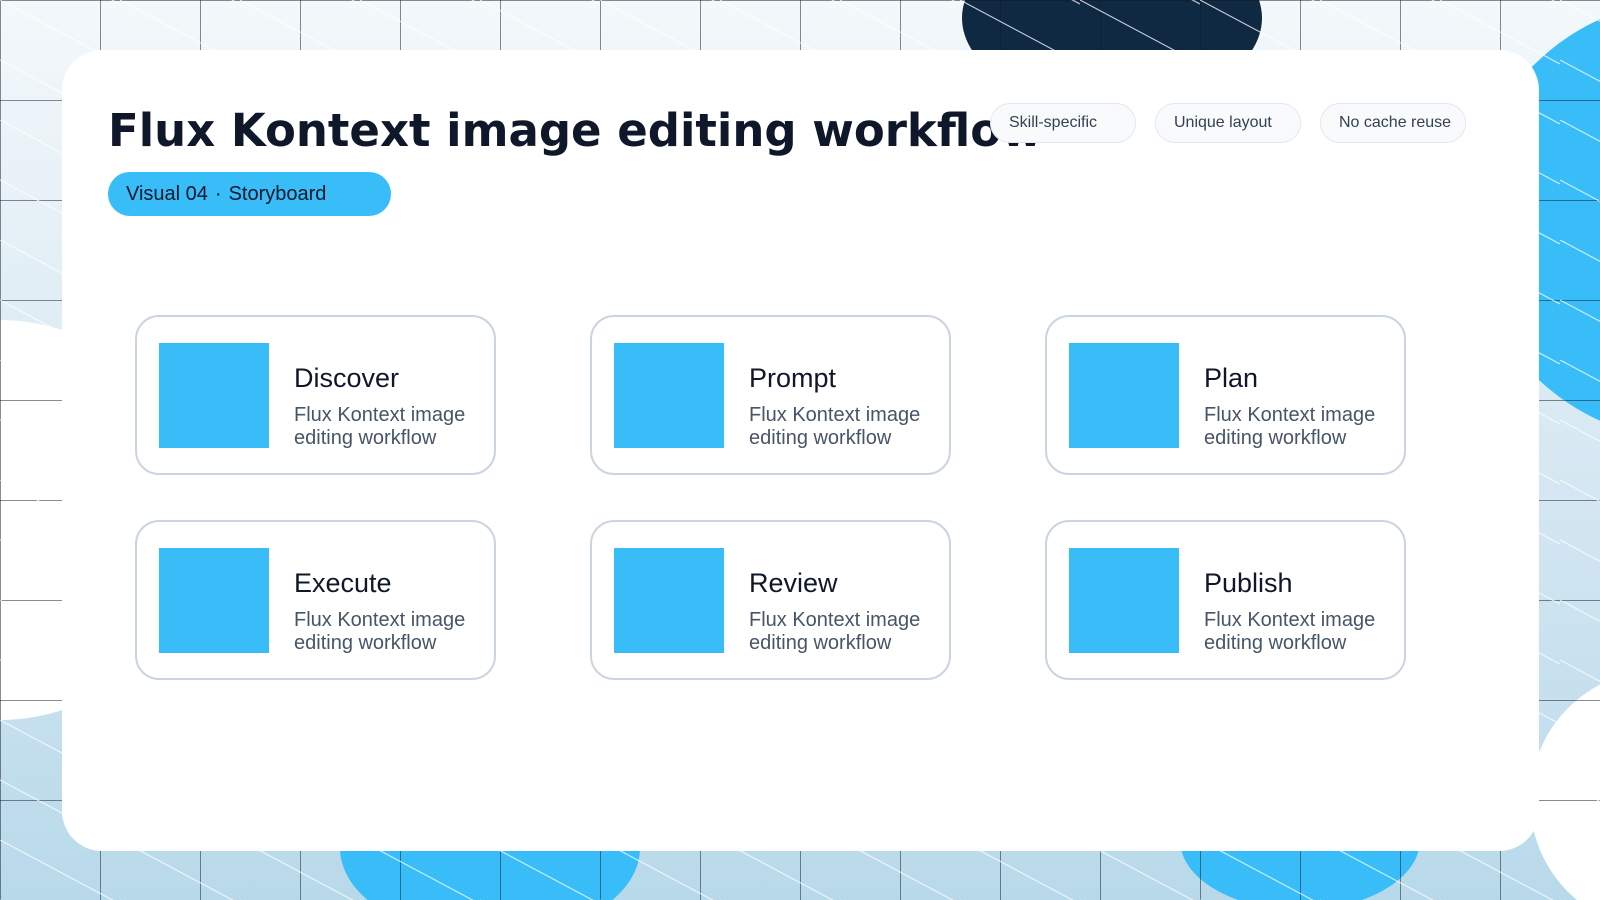 Image resolution: width=1600 pixels, height=900 pixels. Describe the element at coordinates (347, 378) in the screenshot. I see `step-title: Discover` at that location.